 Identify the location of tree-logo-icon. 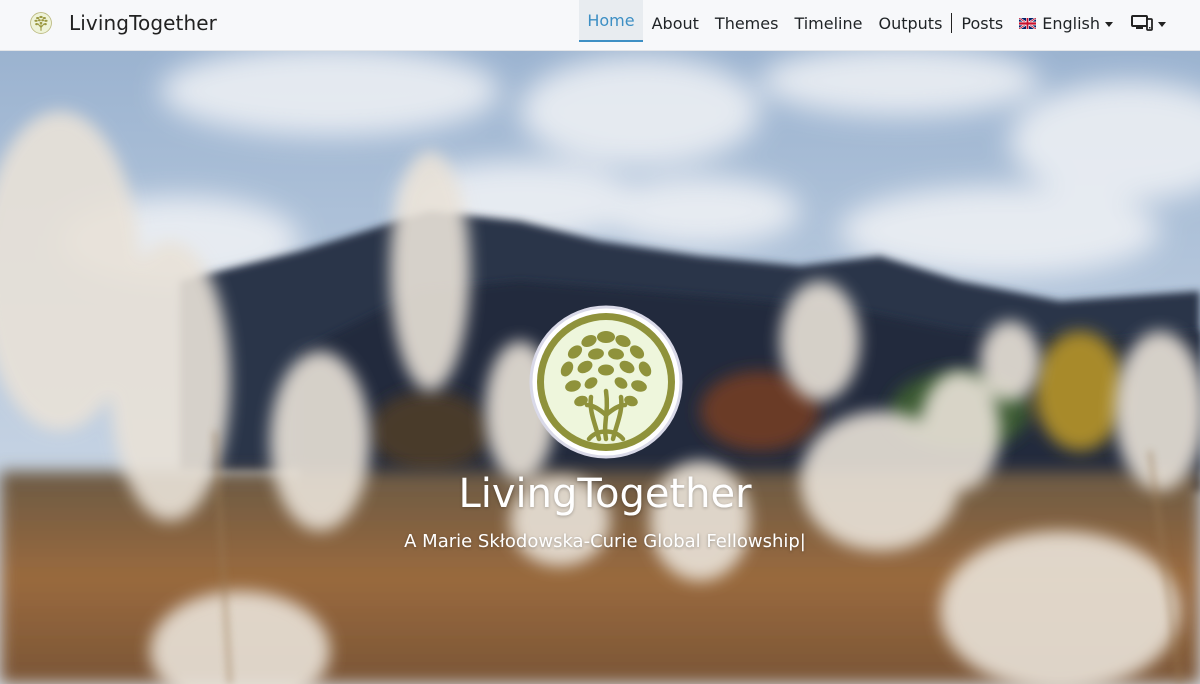
(41, 23).